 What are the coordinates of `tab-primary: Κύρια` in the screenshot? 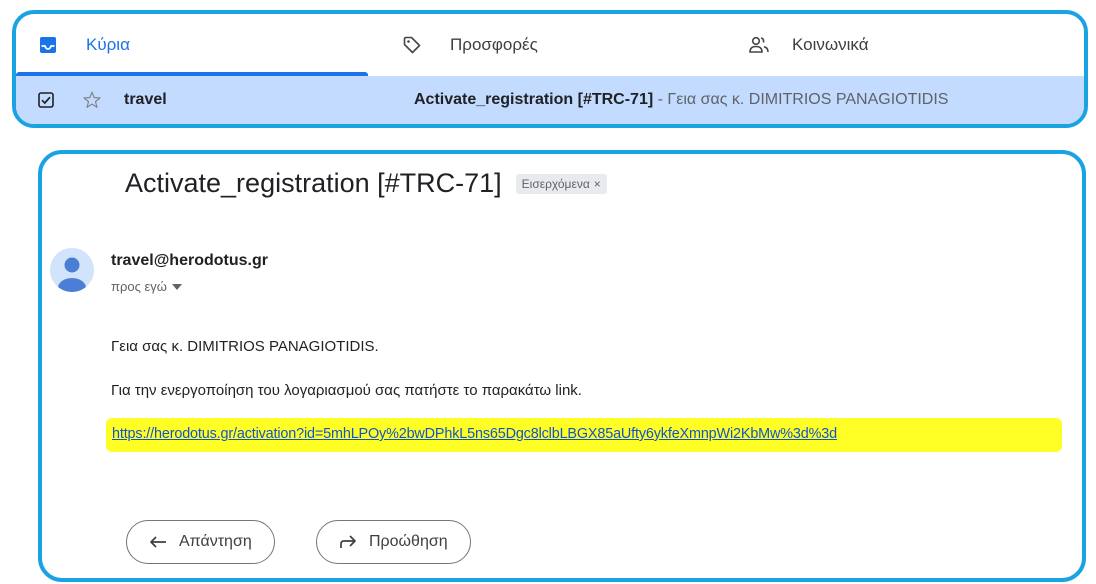 It's located at (192, 45).